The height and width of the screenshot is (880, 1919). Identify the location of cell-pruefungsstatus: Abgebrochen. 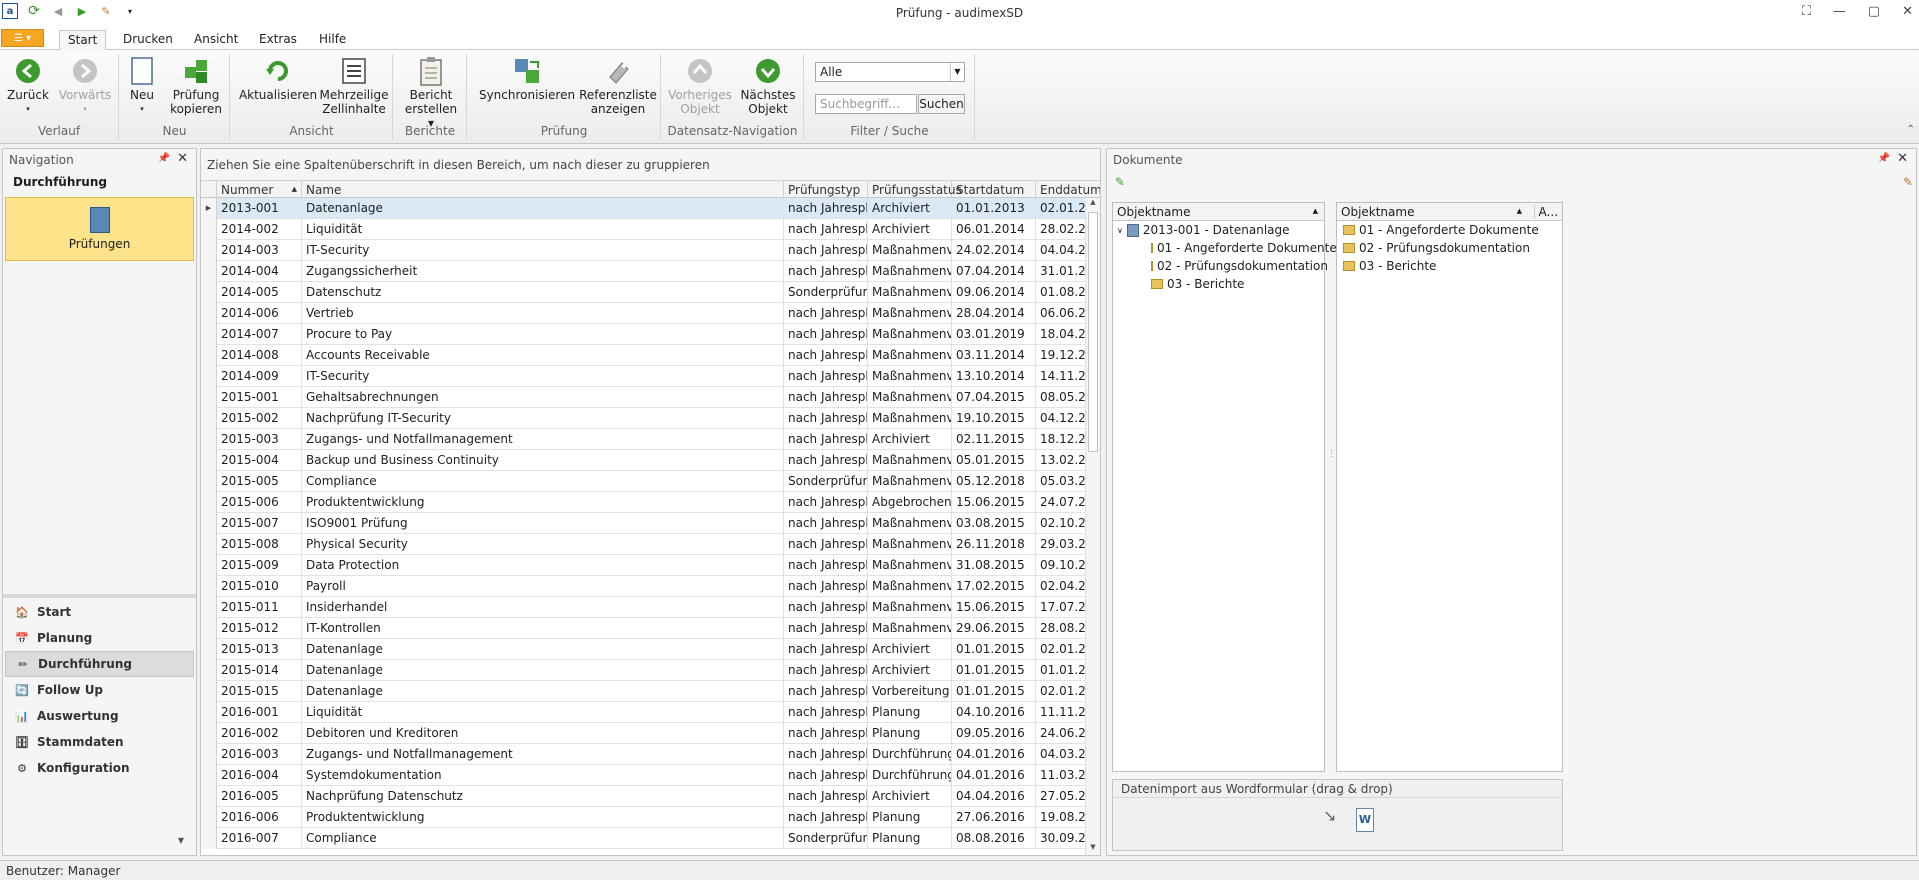
(910, 502).